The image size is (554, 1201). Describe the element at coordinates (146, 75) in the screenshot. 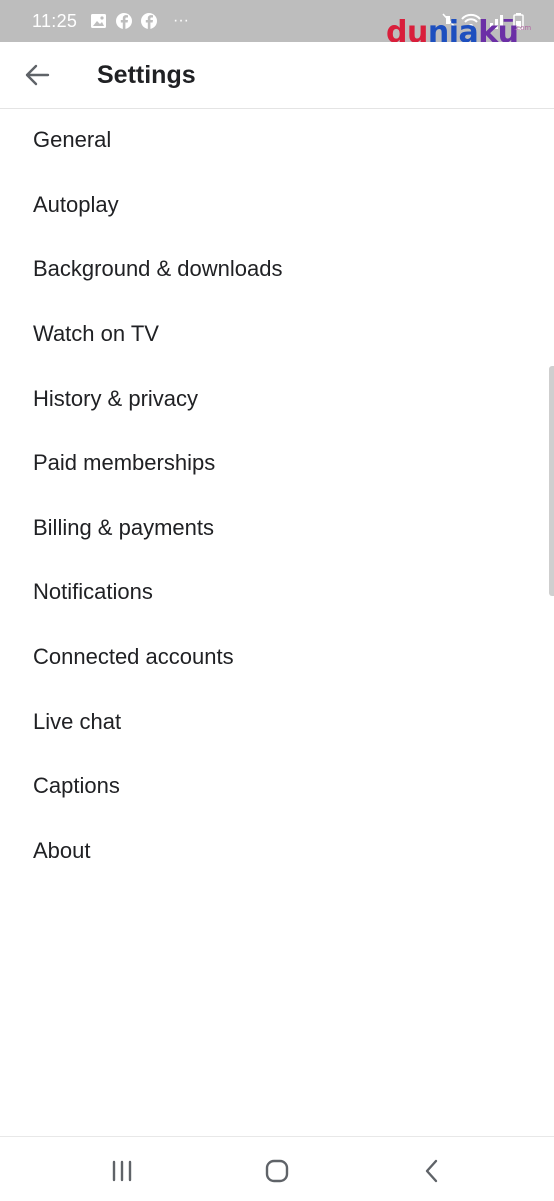

I see `page-title: Settings` at that location.